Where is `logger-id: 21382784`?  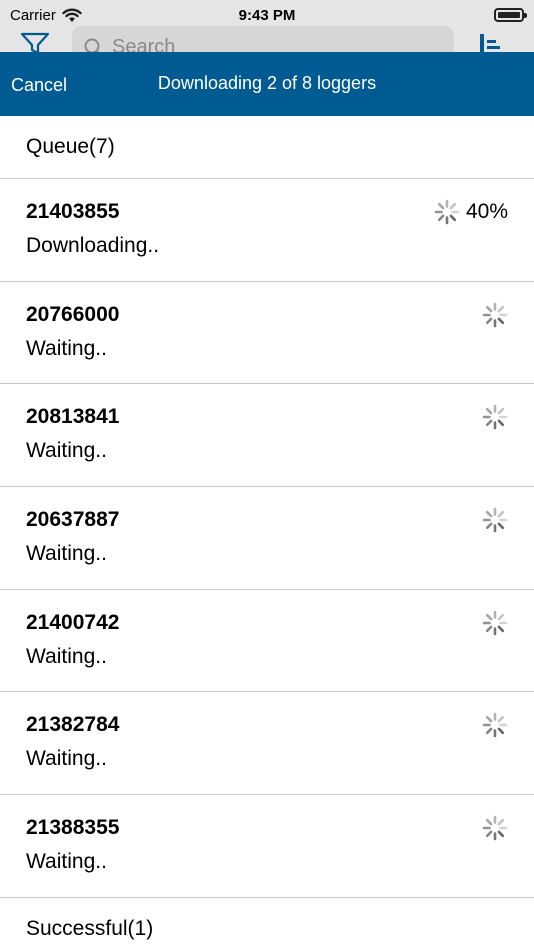
logger-id: 21382784 is located at coordinates (73, 725).